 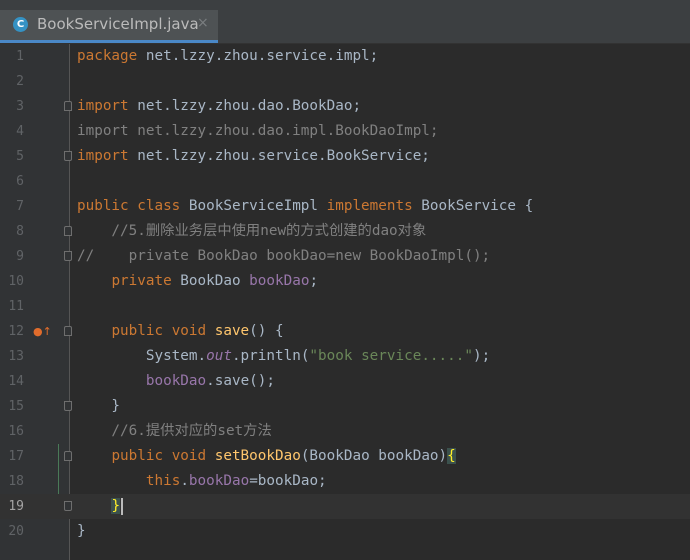 What do you see at coordinates (16, 456) in the screenshot?
I see `line-number: 17` at bounding box center [16, 456].